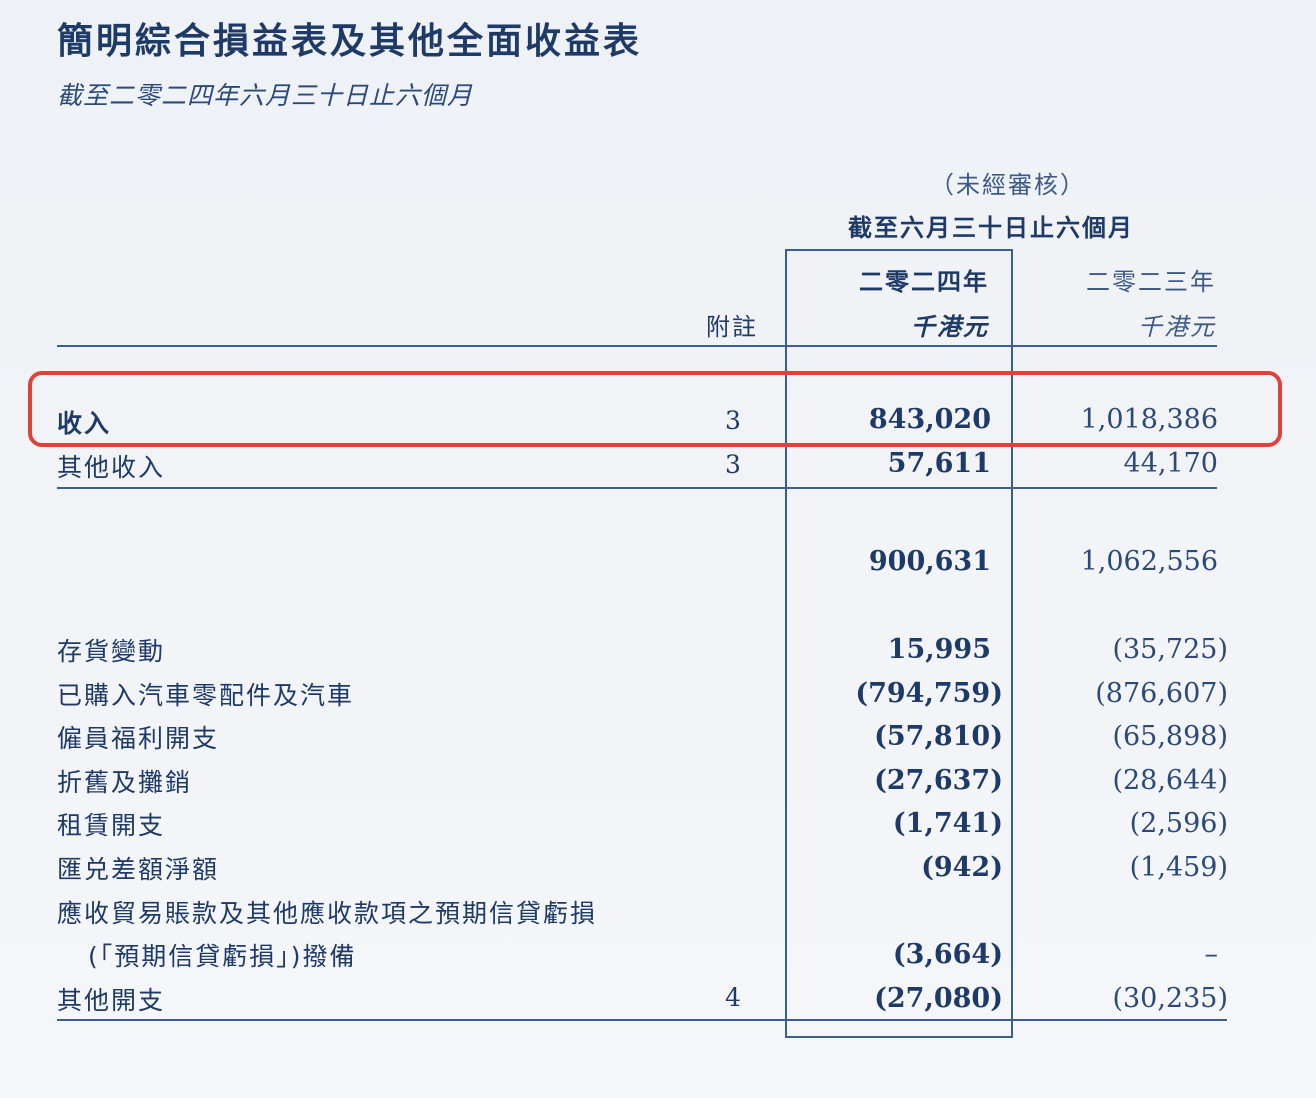 The height and width of the screenshot is (1098, 1316). Describe the element at coordinates (1149, 561) in the screenshot. I see `row-2023-subtotal: 1,062,556` at that location.